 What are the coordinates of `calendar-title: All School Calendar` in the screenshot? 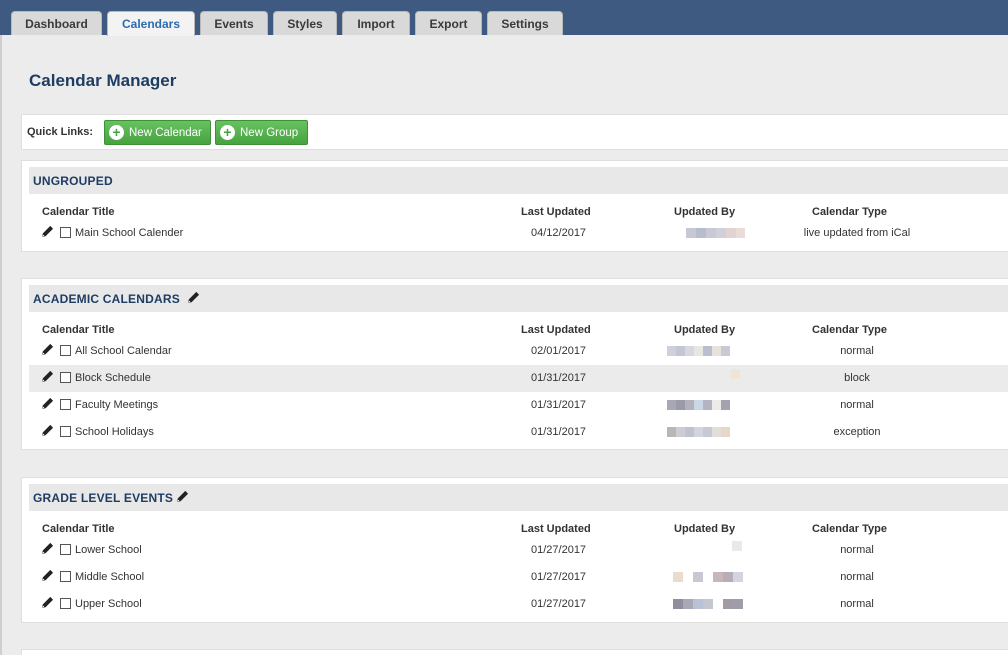 It's located at (123, 351).